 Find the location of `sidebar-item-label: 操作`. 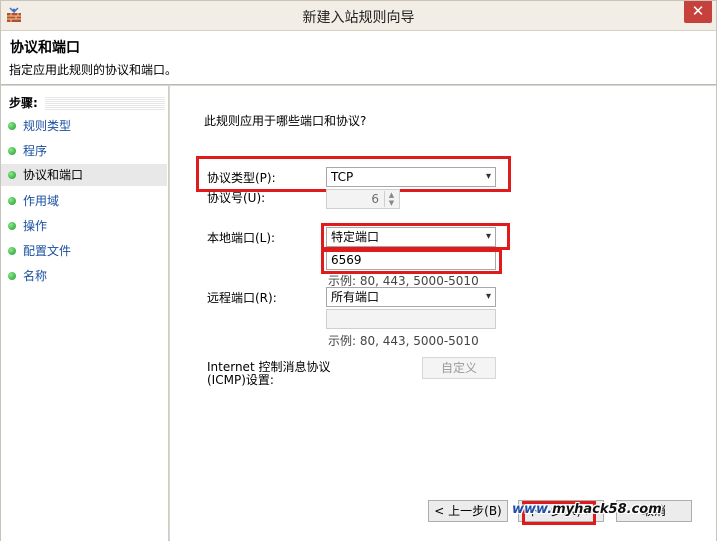

sidebar-item-label: 操作 is located at coordinates (35, 226).